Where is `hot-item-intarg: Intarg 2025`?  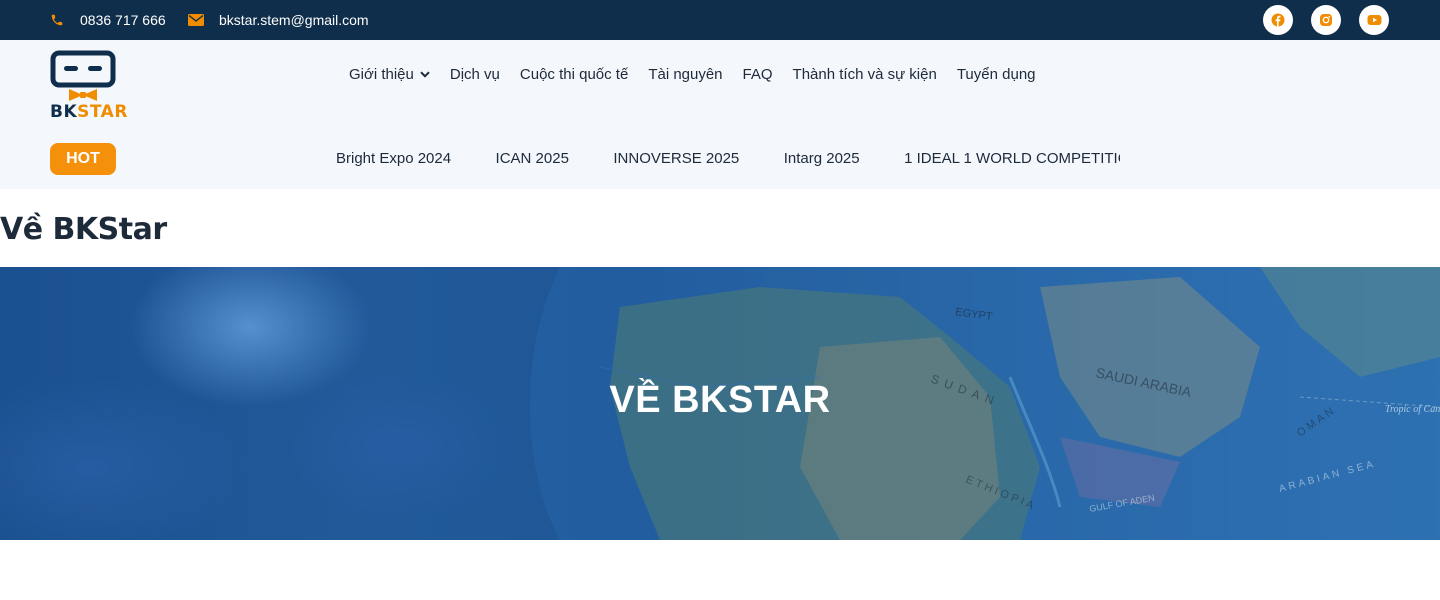 hot-item-intarg: Intarg 2025 is located at coordinates (822, 159).